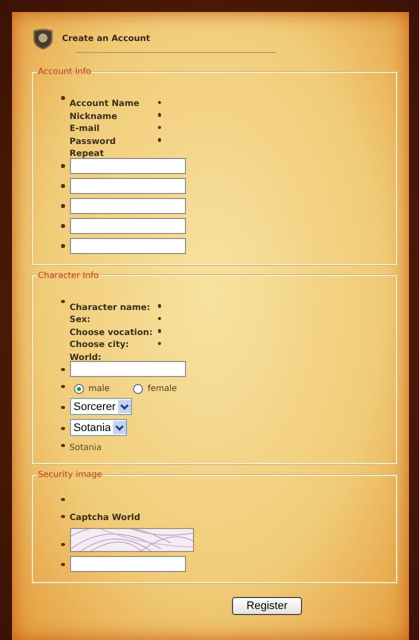 This screenshot has width=419, height=640. I want to click on section-legend: Account Info, so click(64, 72).